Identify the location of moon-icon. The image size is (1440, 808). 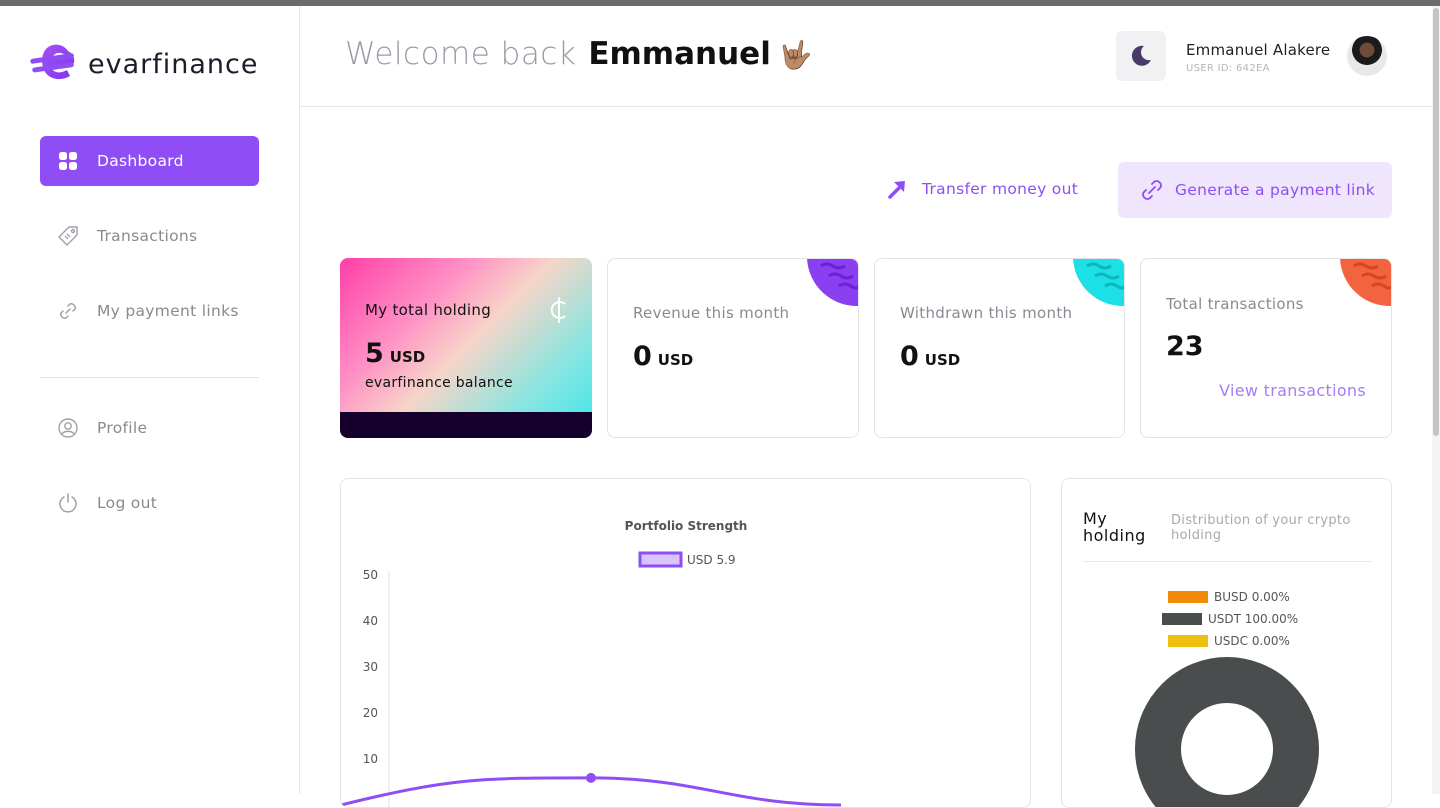
(1141, 55).